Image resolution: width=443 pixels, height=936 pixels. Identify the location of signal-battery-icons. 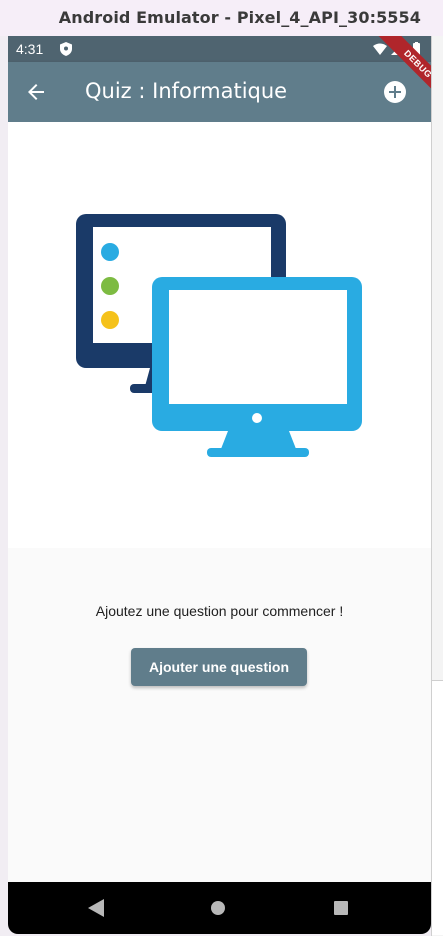
(396, 48).